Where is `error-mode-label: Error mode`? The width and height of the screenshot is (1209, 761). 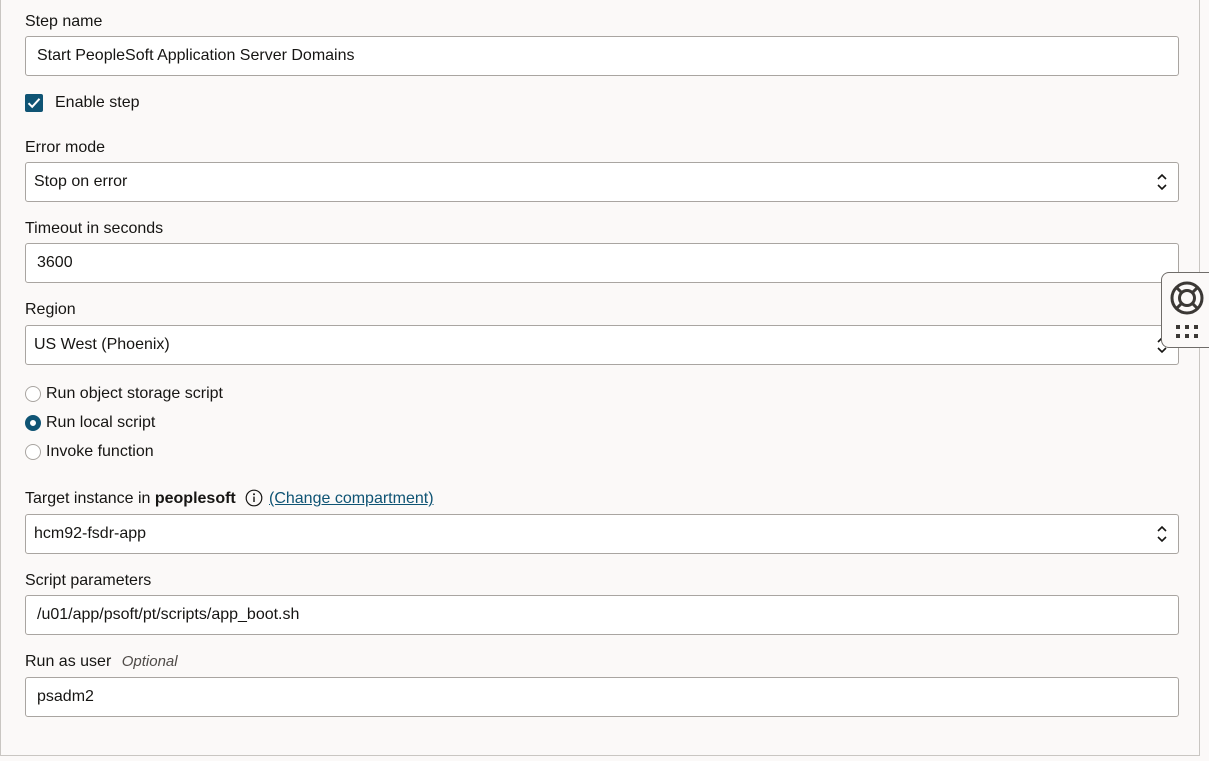 error-mode-label: Error mode is located at coordinates (65, 147).